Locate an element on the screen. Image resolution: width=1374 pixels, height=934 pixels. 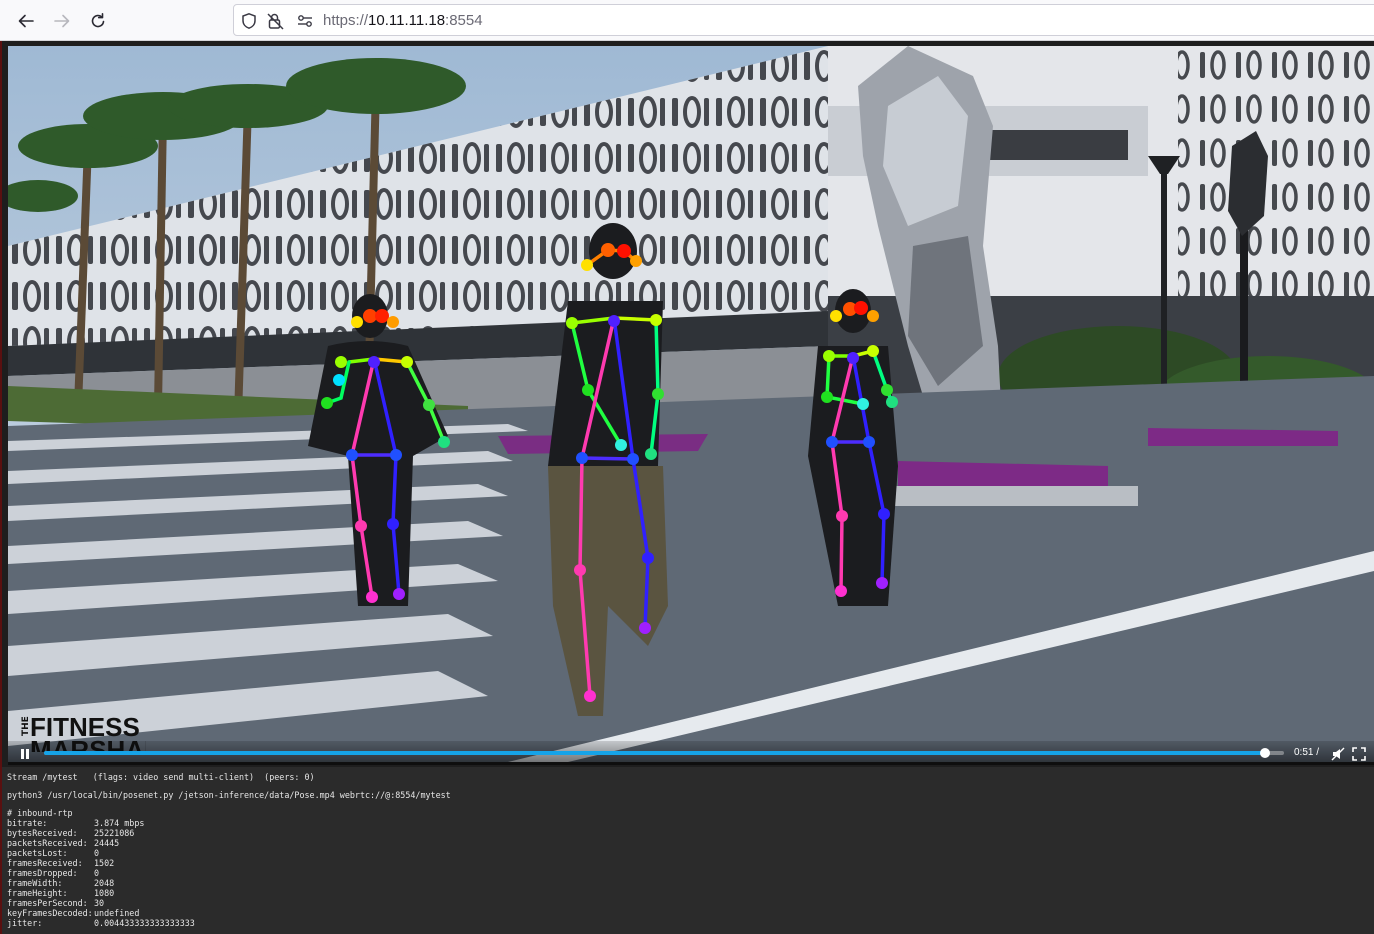
stat-row: packetsReceived: 24445 is located at coordinates (687, 843).